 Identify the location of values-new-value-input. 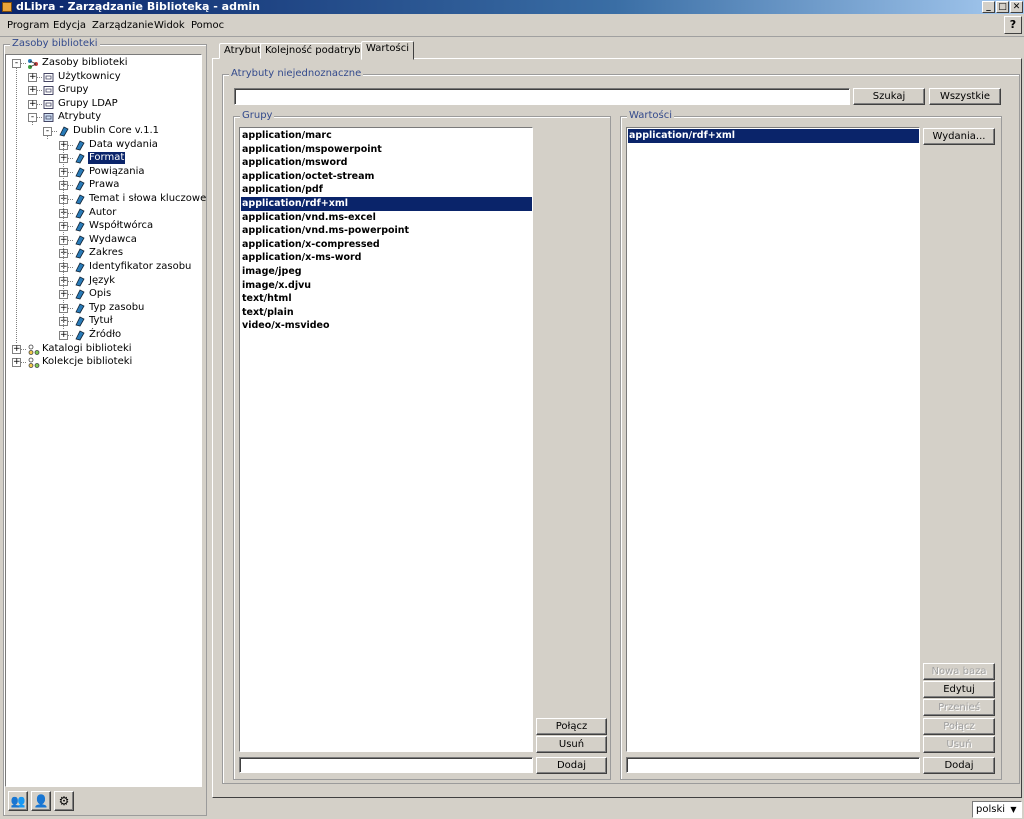
(773, 765).